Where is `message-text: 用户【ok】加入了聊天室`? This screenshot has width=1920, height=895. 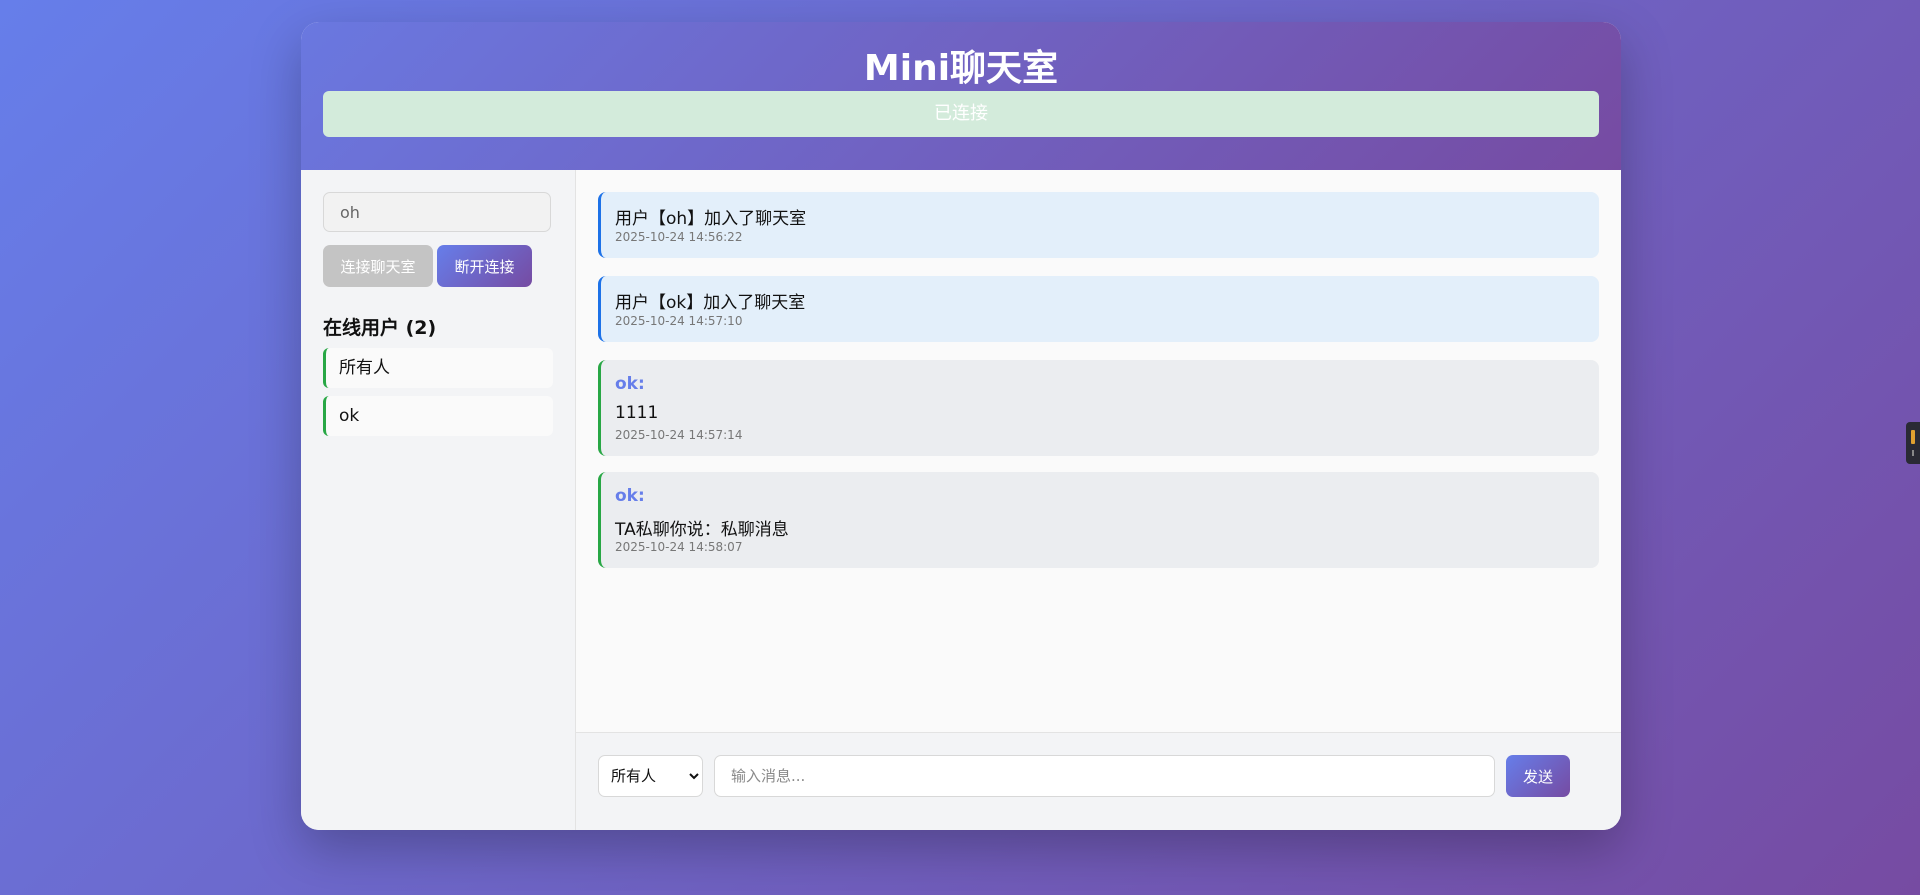 message-text: 用户【ok】加入了聊天室 is located at coordinates (710, 303).